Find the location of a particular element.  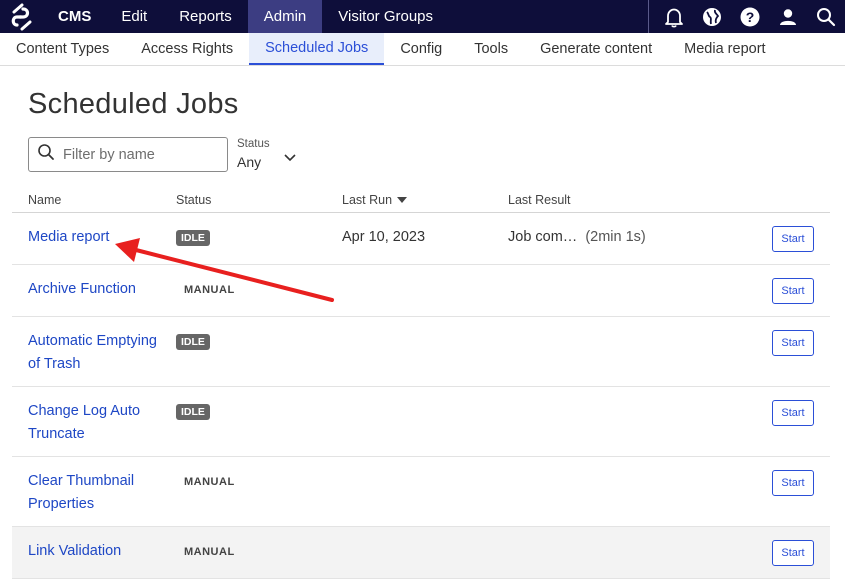

sort-descending-icon is located at coordinates (402, 200).